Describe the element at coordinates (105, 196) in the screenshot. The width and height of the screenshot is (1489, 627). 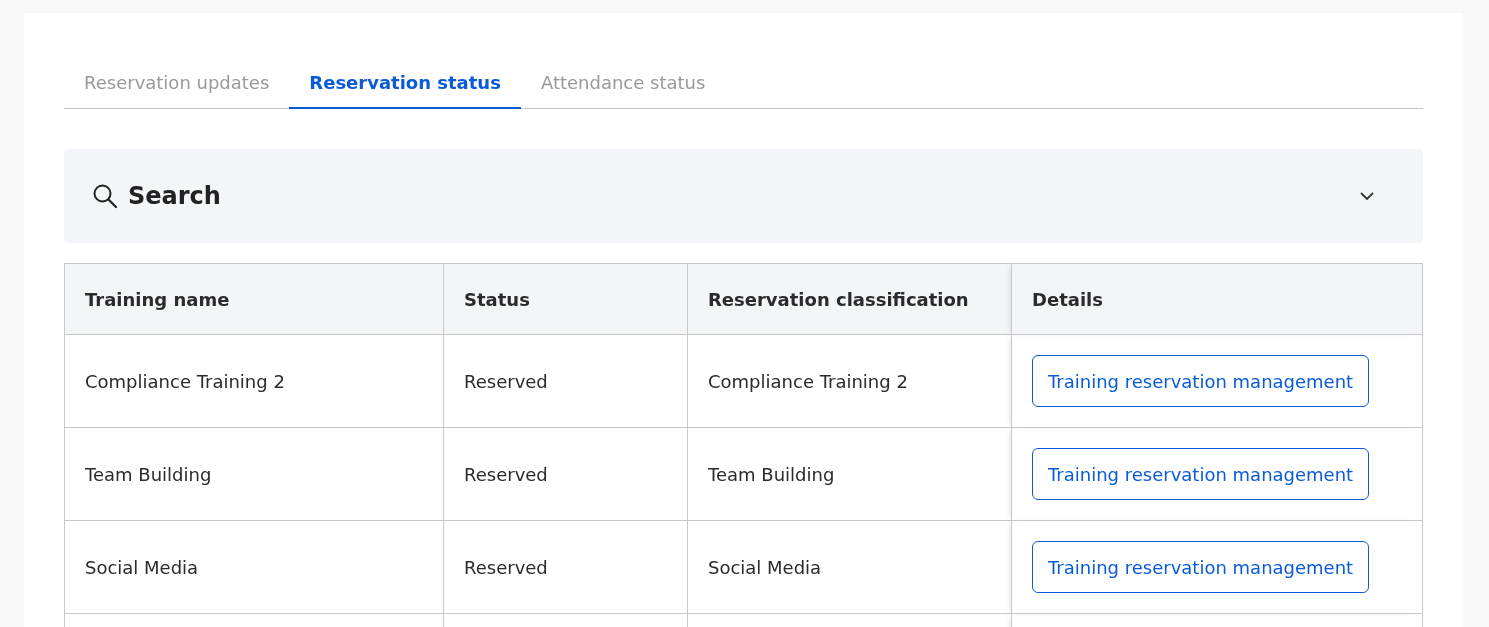
I see `search-icon` at that location.